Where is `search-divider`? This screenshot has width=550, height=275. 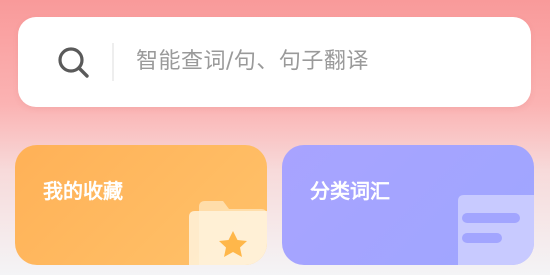
search-divider is located at coordinates (113, 62).